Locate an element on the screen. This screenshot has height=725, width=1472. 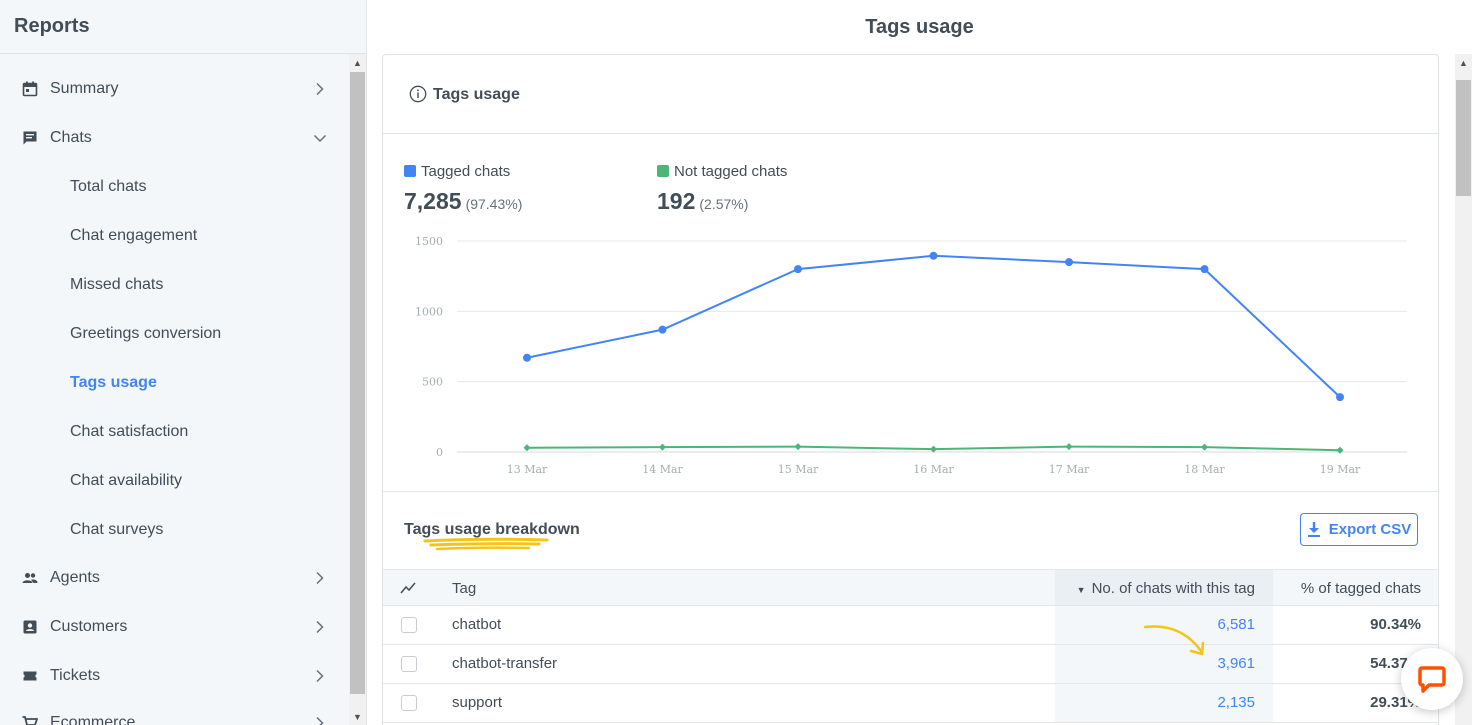
x-tick-label: 19 Mar is located at coordinates (1340, 469).